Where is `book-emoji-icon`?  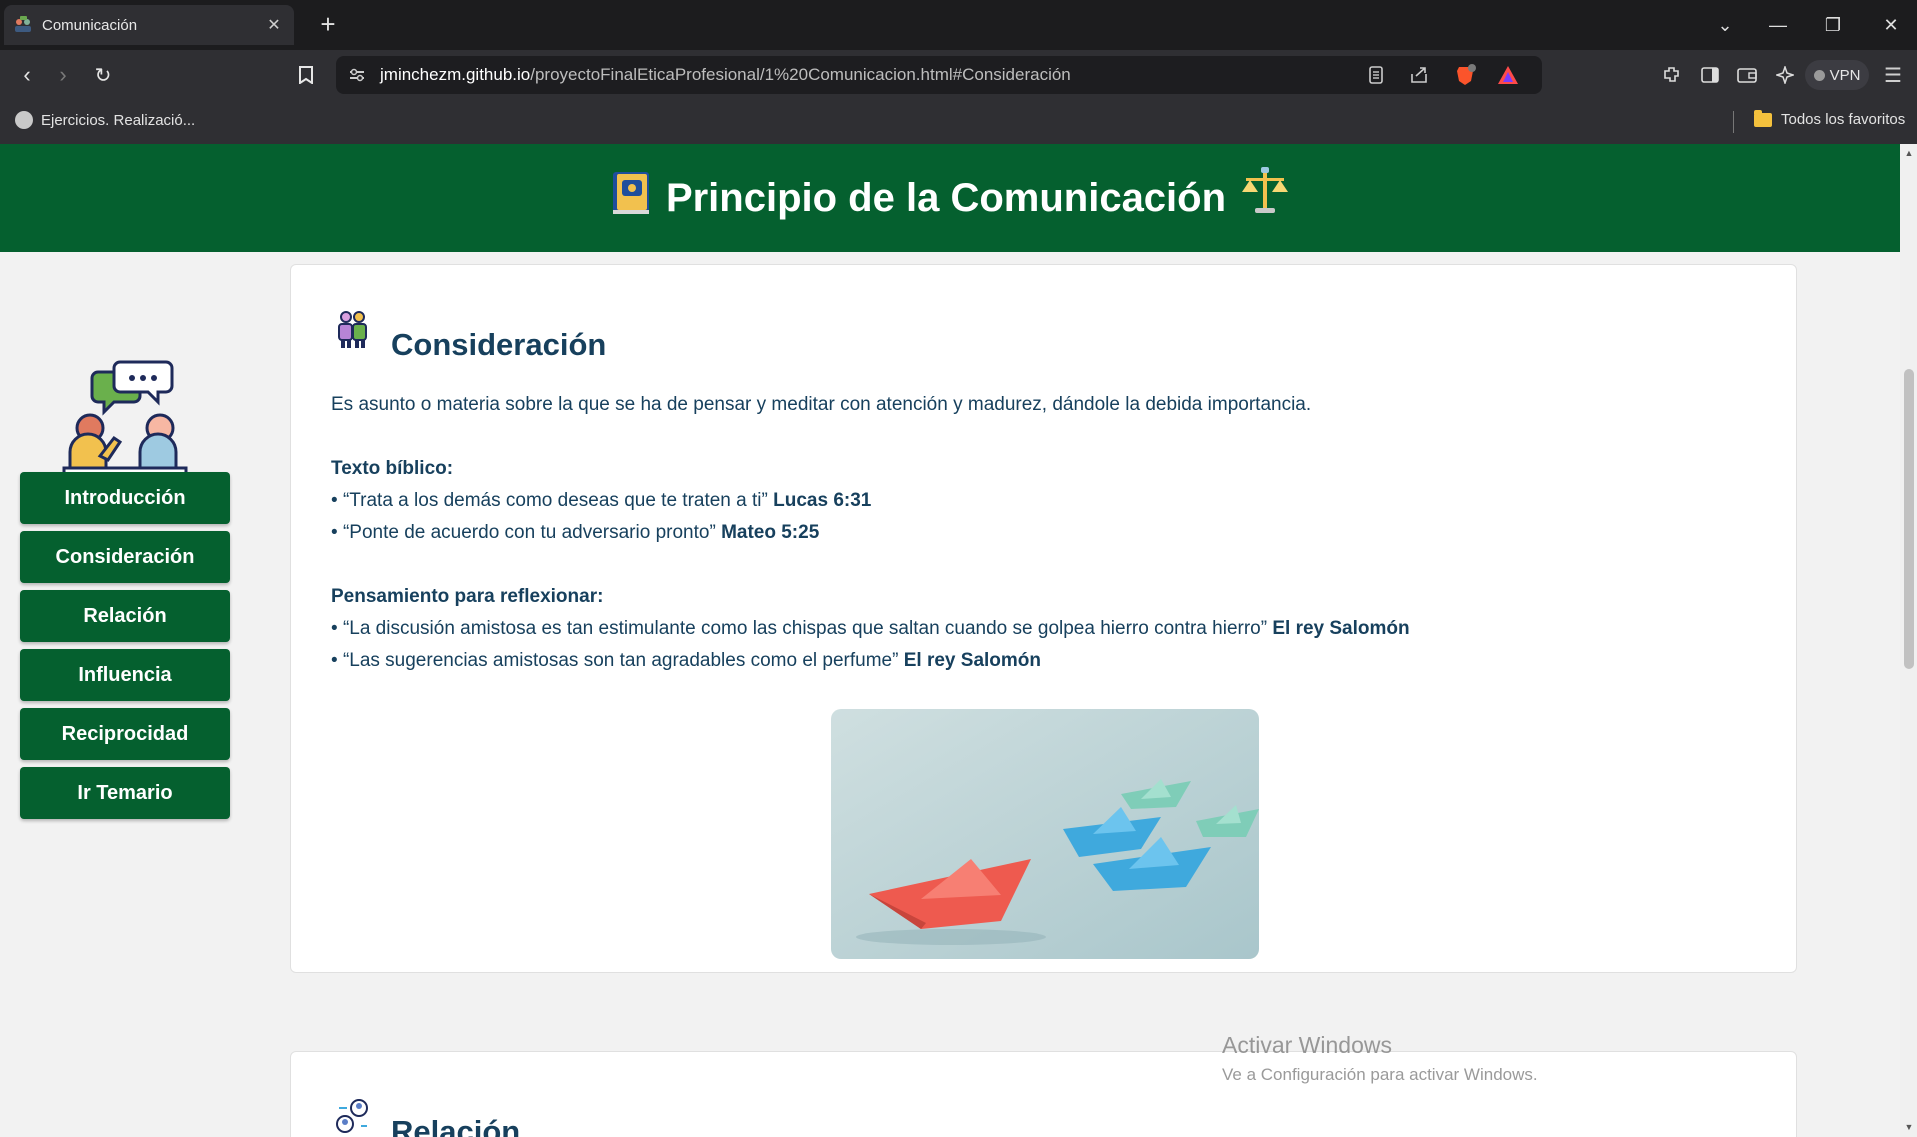
book-emoji-icon is located at coordinates (630, 193).